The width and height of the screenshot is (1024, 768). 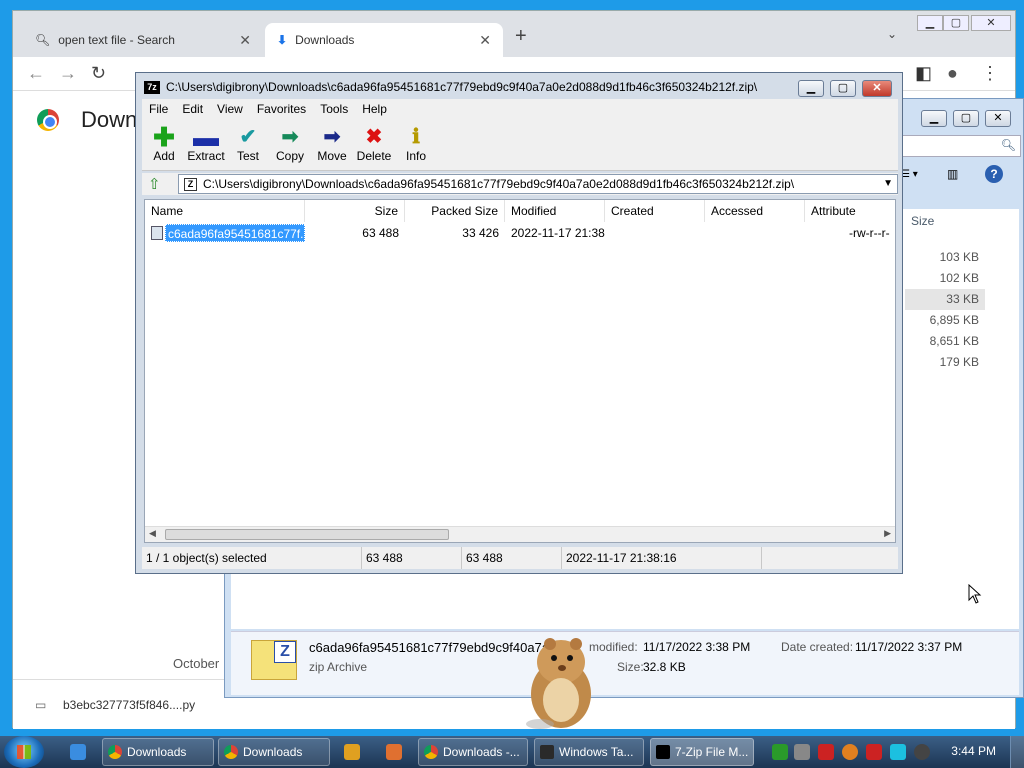 What do you see at coordinates (555, 211) in the screenshot?
I see `column-modified: Modified` at bounding box center [555, 211].